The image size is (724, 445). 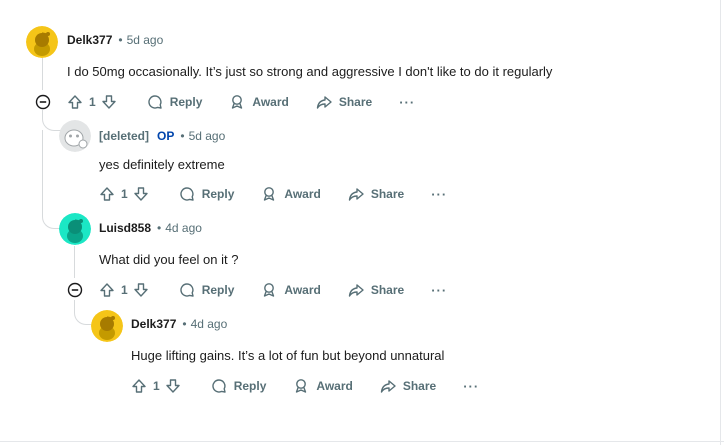 I want to click on deleted-user-avatar-icon, so click(x=75, y=136).